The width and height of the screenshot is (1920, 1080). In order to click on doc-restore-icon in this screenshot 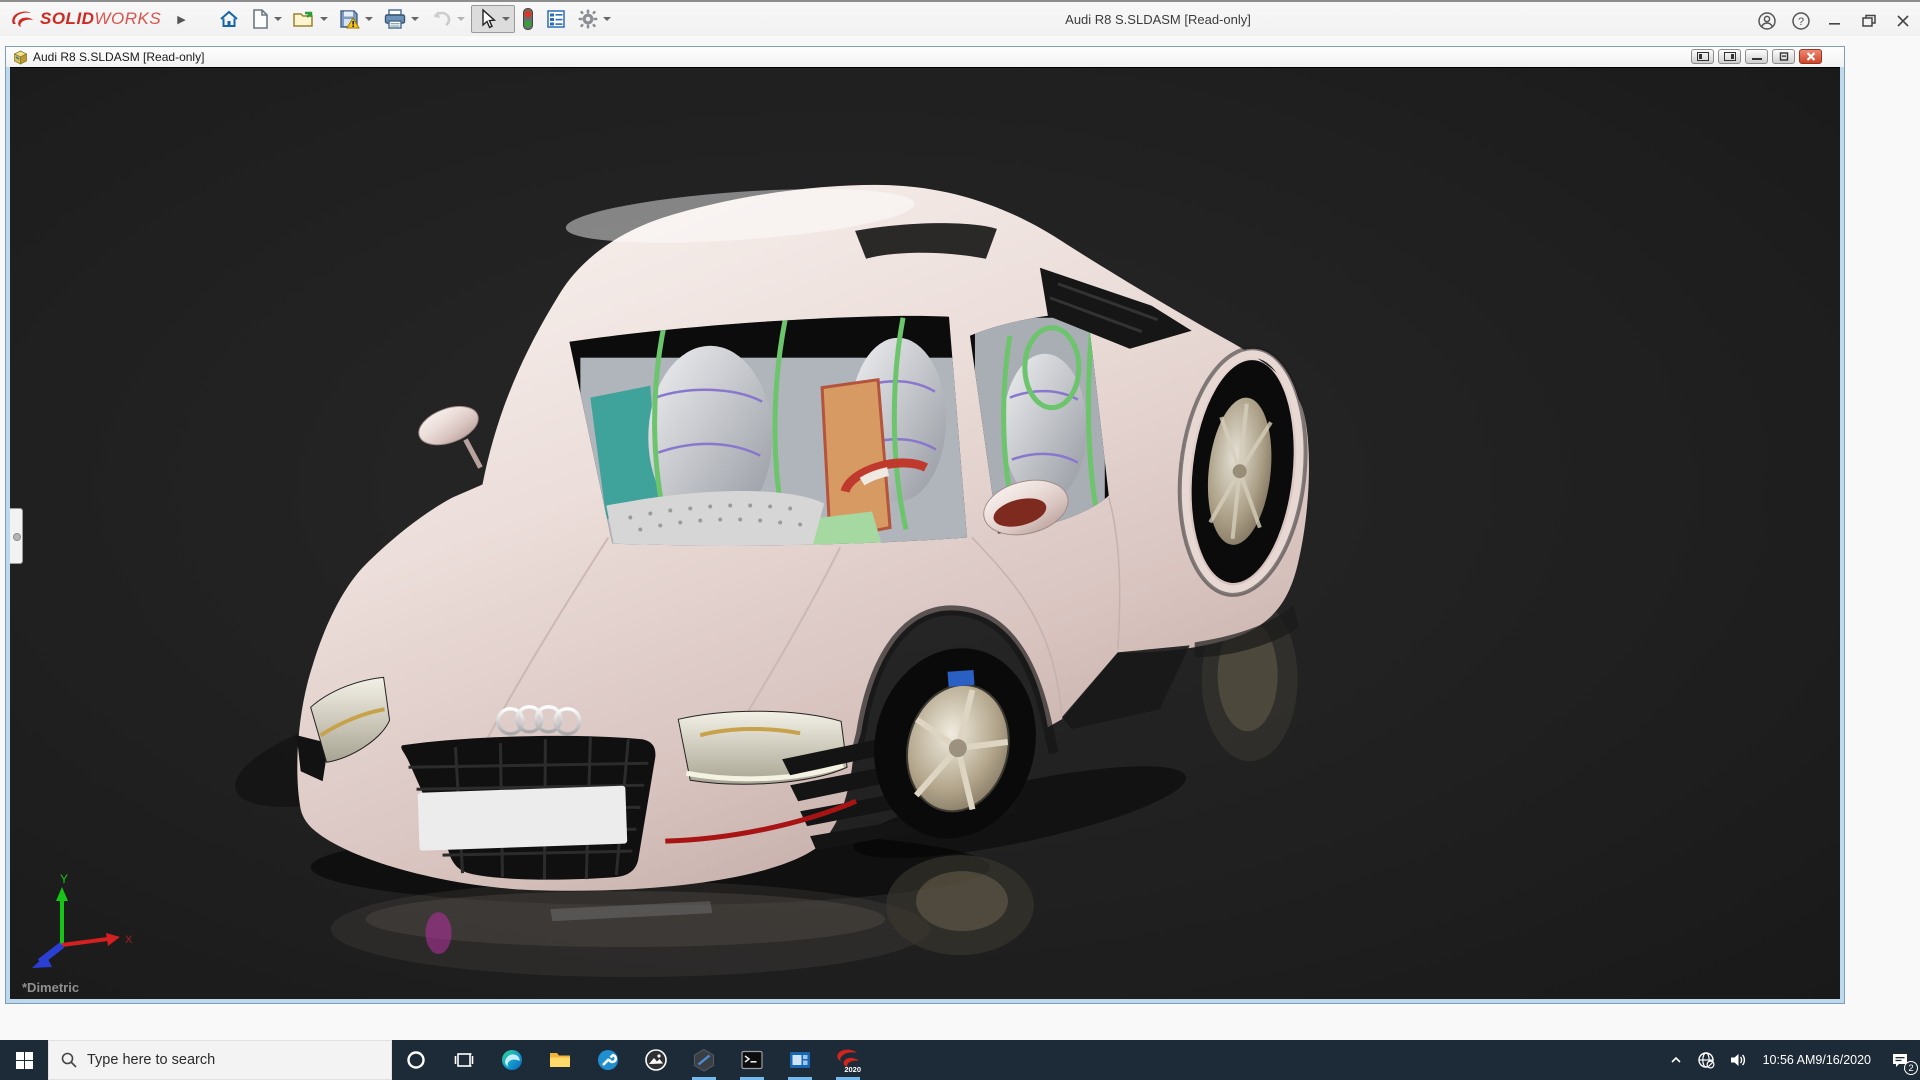, I will do `click(1783, 56)`.